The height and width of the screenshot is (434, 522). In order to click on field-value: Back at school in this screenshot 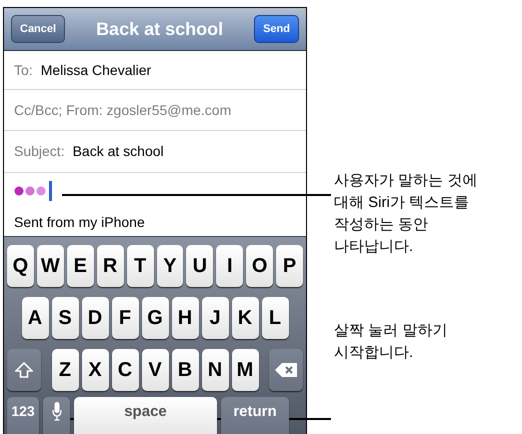, I will do `click(118, 151)`.